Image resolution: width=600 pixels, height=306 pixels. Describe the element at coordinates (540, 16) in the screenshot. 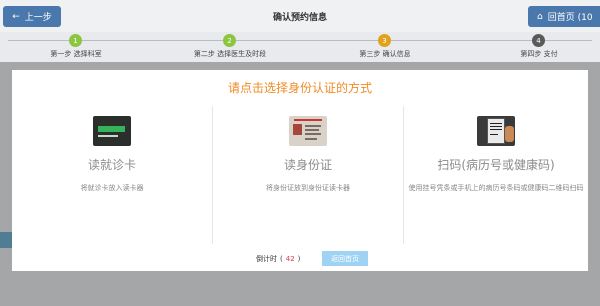

I see `home-icon: ⌂` at that location.